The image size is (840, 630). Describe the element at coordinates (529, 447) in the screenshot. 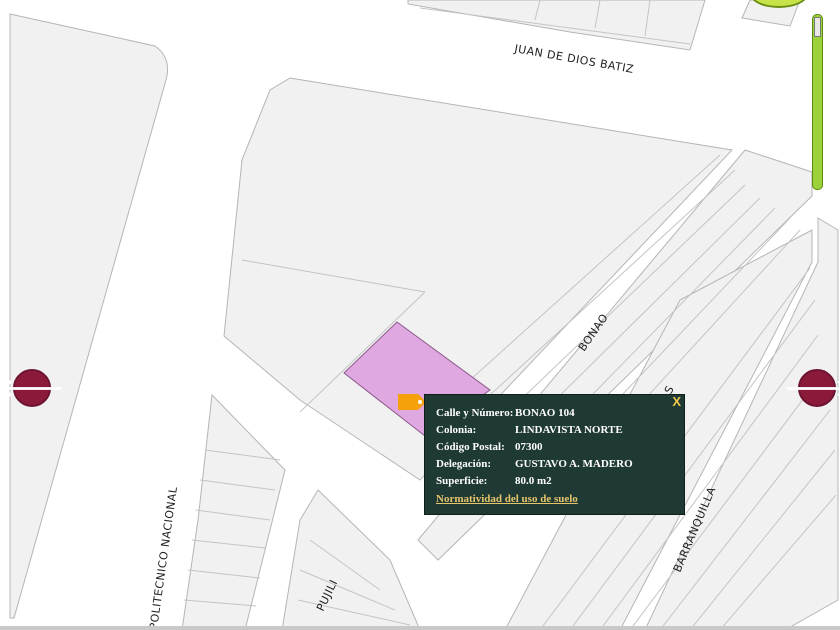

I see `popup-value: 07300` at that location.